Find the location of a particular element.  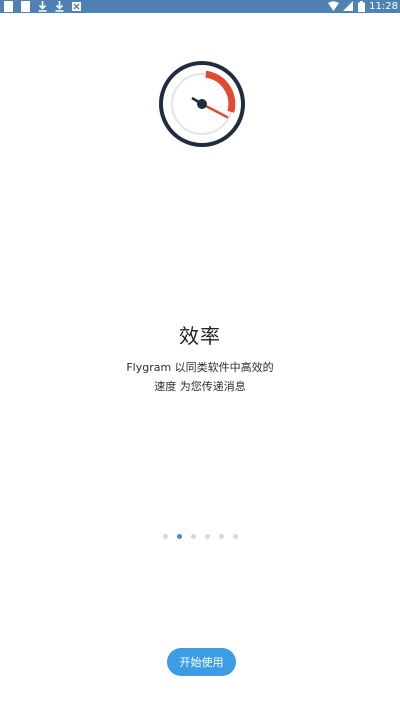

app-icon is located at coordinates (76, 6).